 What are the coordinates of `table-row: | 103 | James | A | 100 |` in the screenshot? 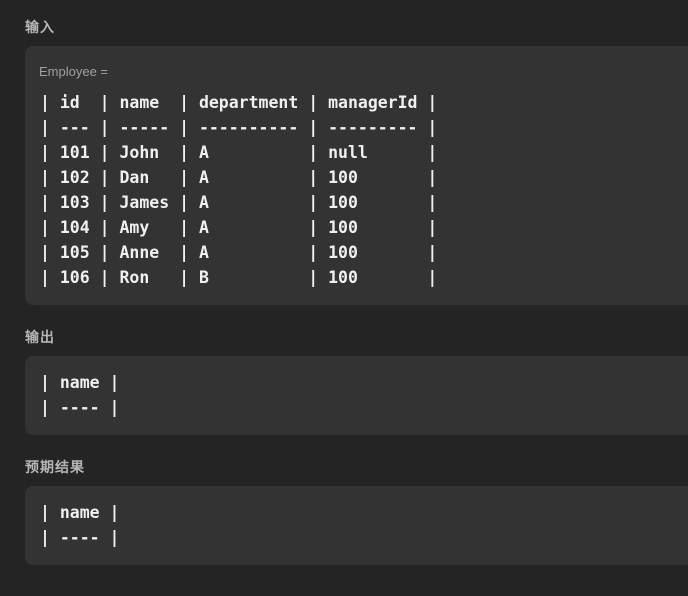 It's located at (239, 202).